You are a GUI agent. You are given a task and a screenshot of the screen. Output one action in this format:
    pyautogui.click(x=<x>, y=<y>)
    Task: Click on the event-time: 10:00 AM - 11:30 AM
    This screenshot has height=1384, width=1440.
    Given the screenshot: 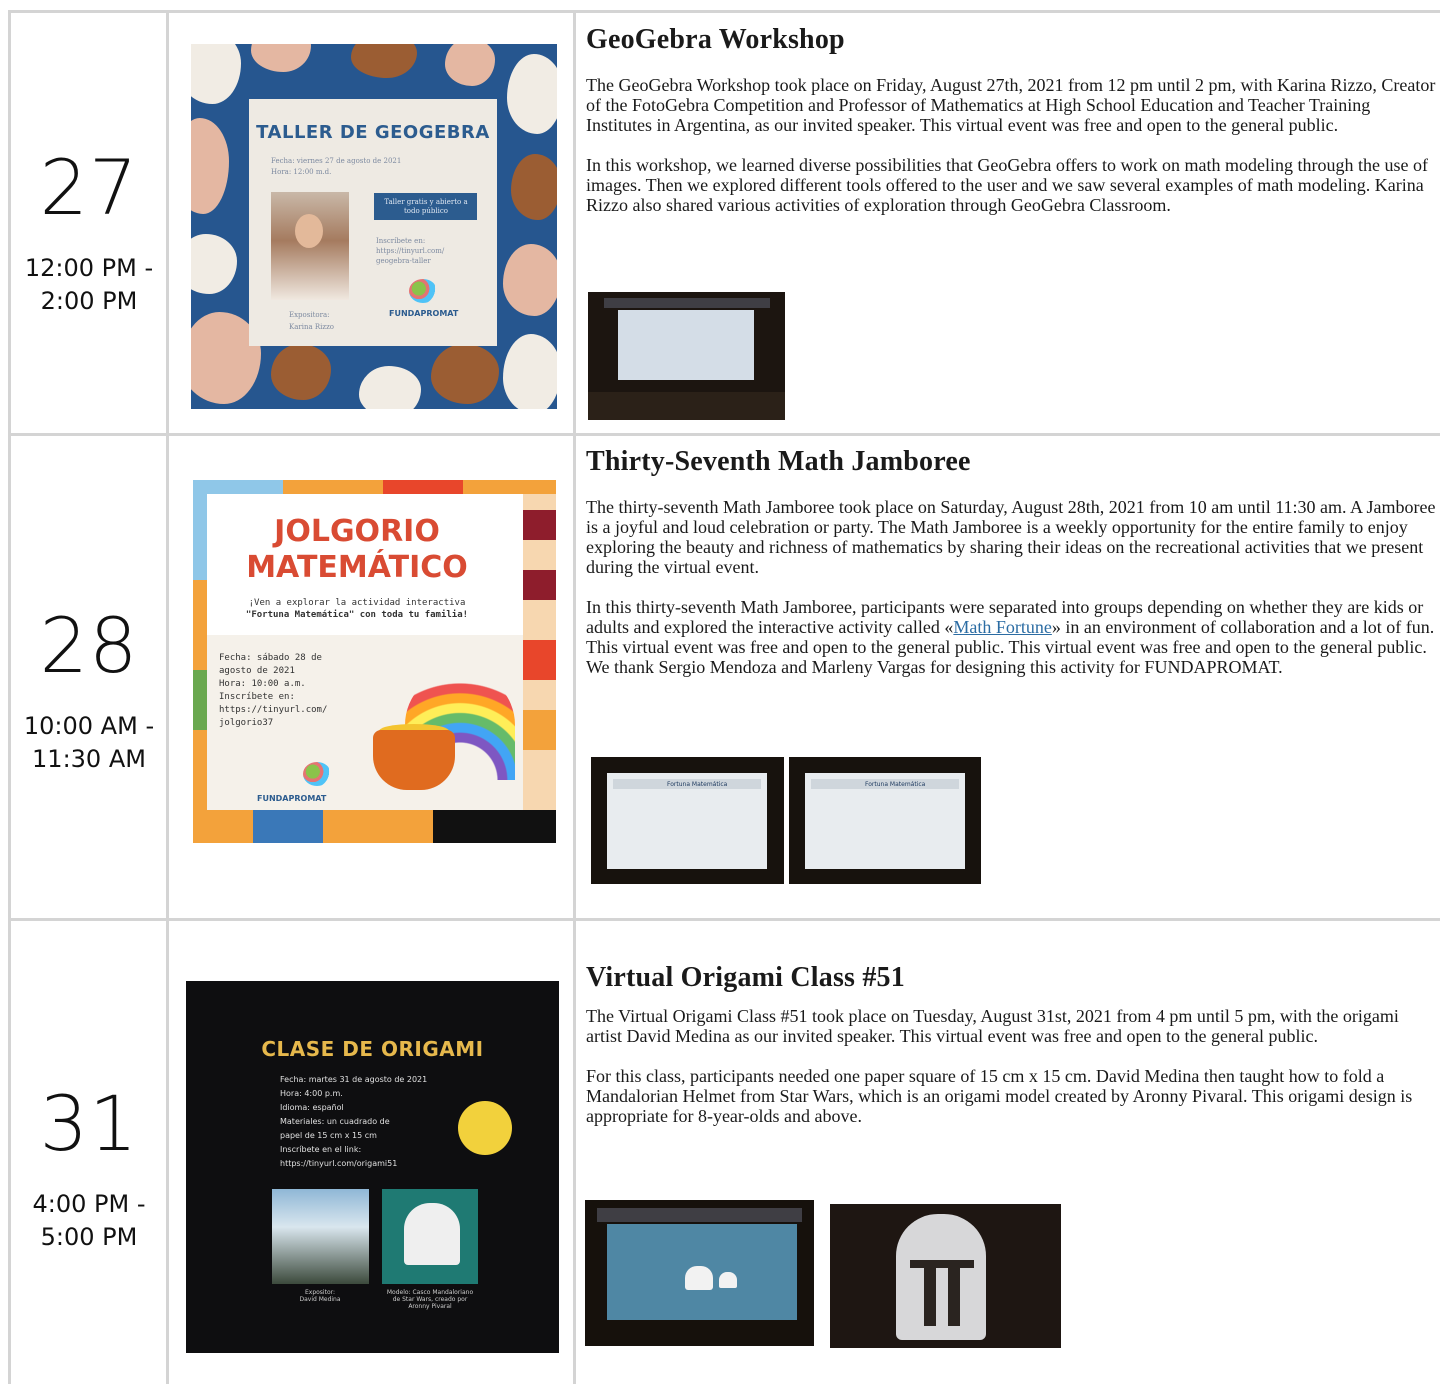 What is the action you would take?
    pyautogui.click(x=89, y=743)
    